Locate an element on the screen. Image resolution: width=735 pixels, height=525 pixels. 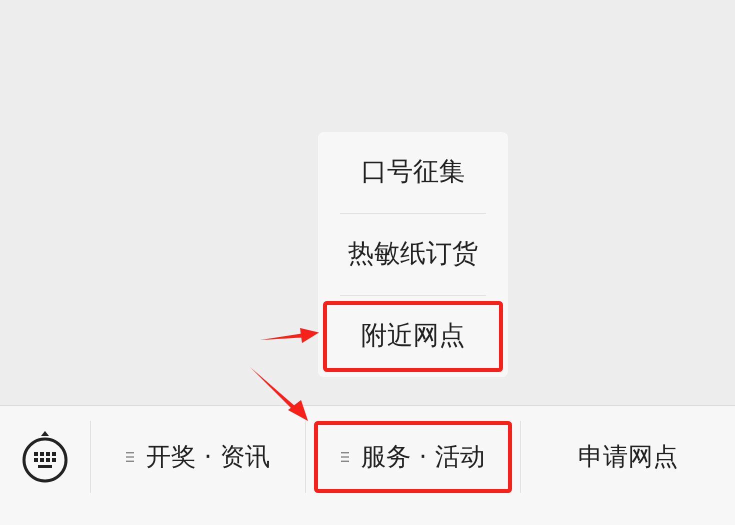
menu-tab: 开奖 · 资讯 is located at coordinates (198, 457).